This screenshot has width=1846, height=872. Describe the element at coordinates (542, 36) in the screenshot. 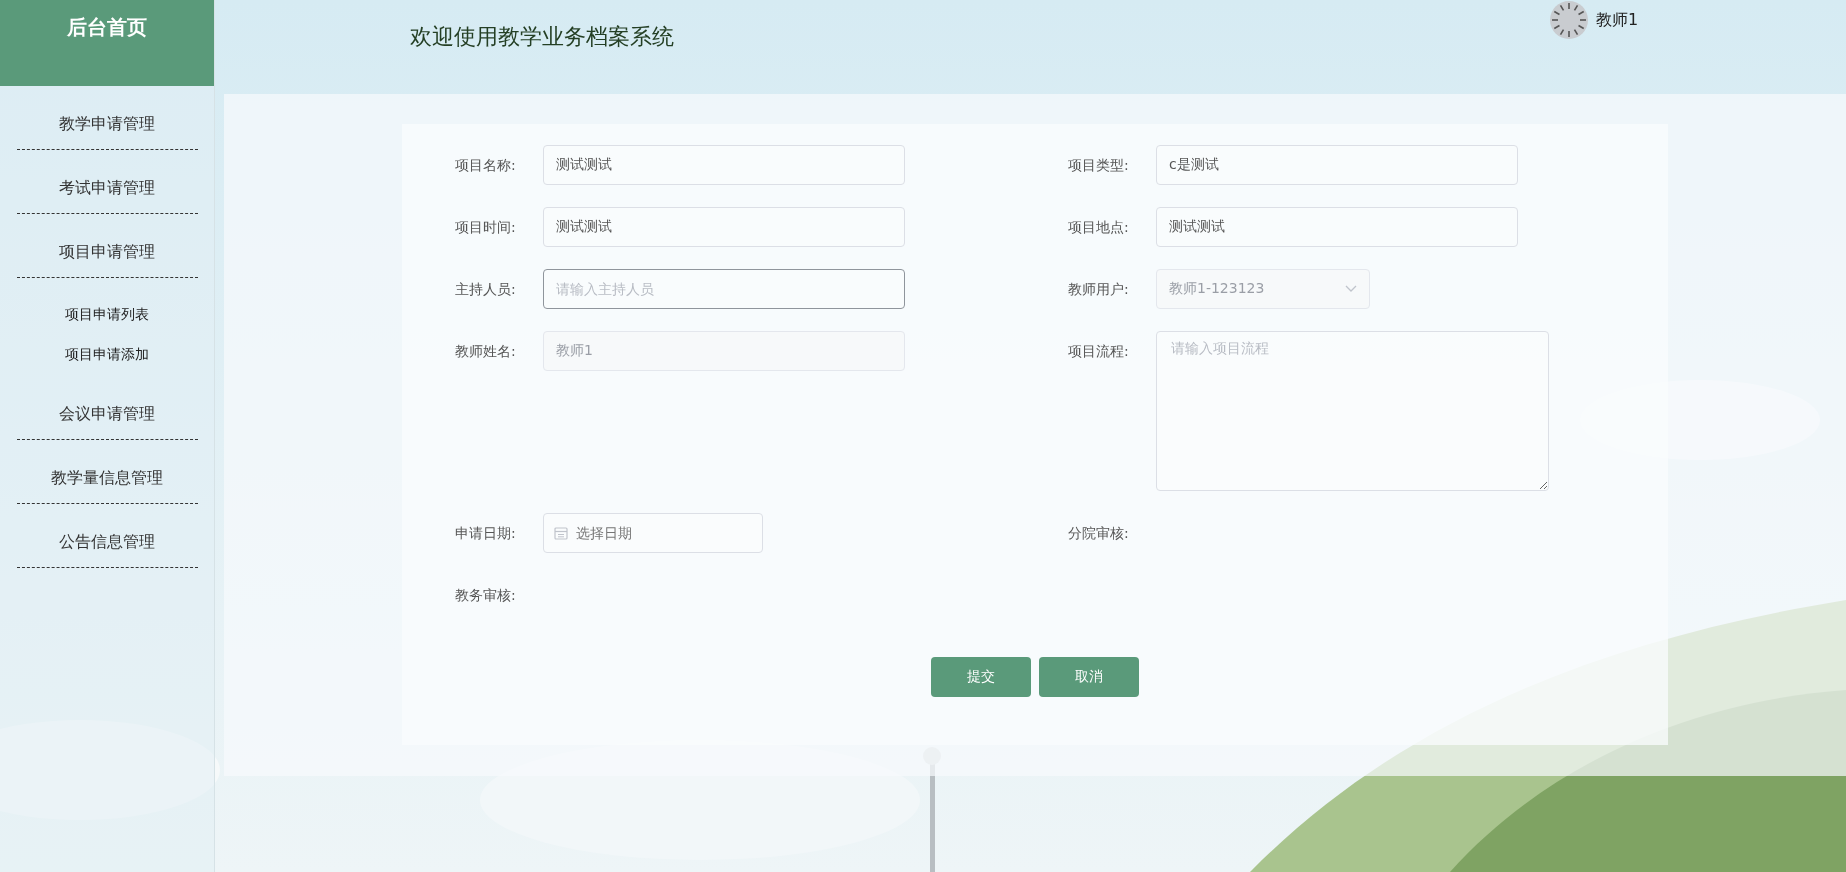

I see `site-title: 欢迎使用教学业务档案系统` at that location.